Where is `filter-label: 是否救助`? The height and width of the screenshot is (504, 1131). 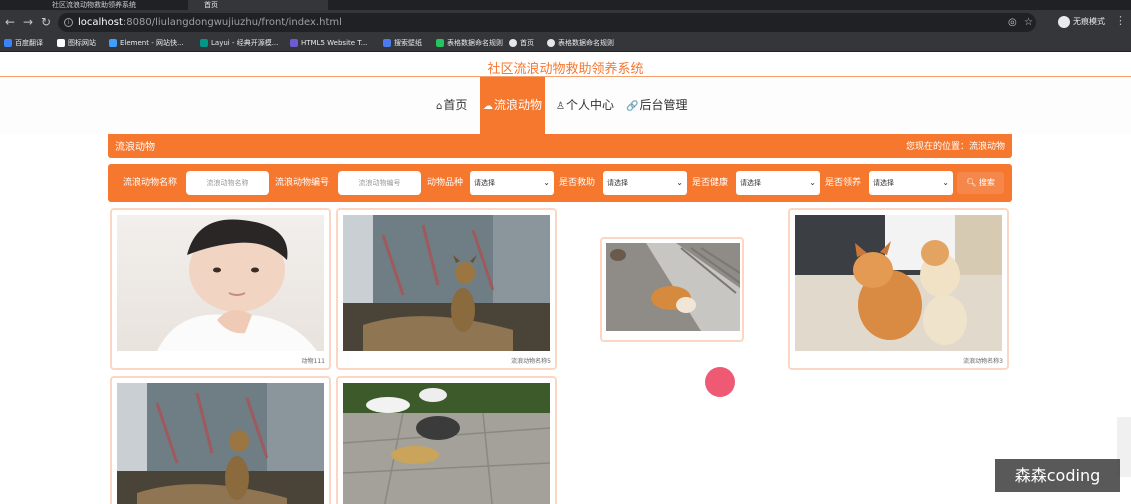 filter-label: 是否救助 is located at coordinates (577, 183).